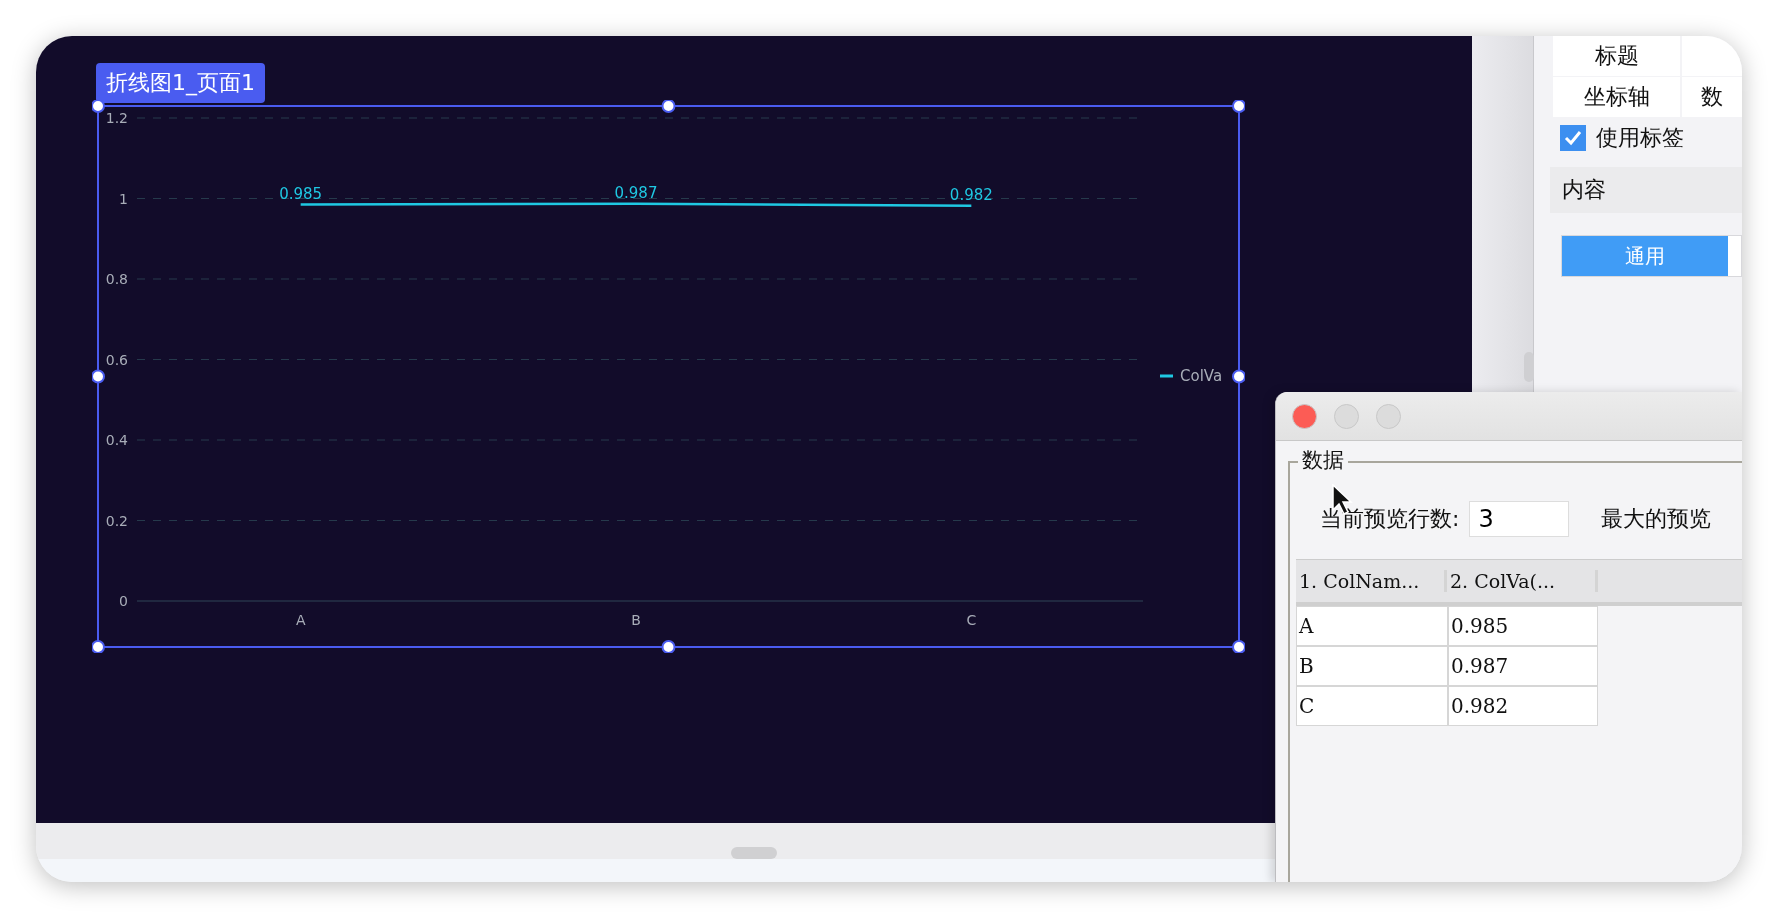  Describe the element at coordinates (1372, 666) in the screenshot. I see `table-cell: B` at that location.